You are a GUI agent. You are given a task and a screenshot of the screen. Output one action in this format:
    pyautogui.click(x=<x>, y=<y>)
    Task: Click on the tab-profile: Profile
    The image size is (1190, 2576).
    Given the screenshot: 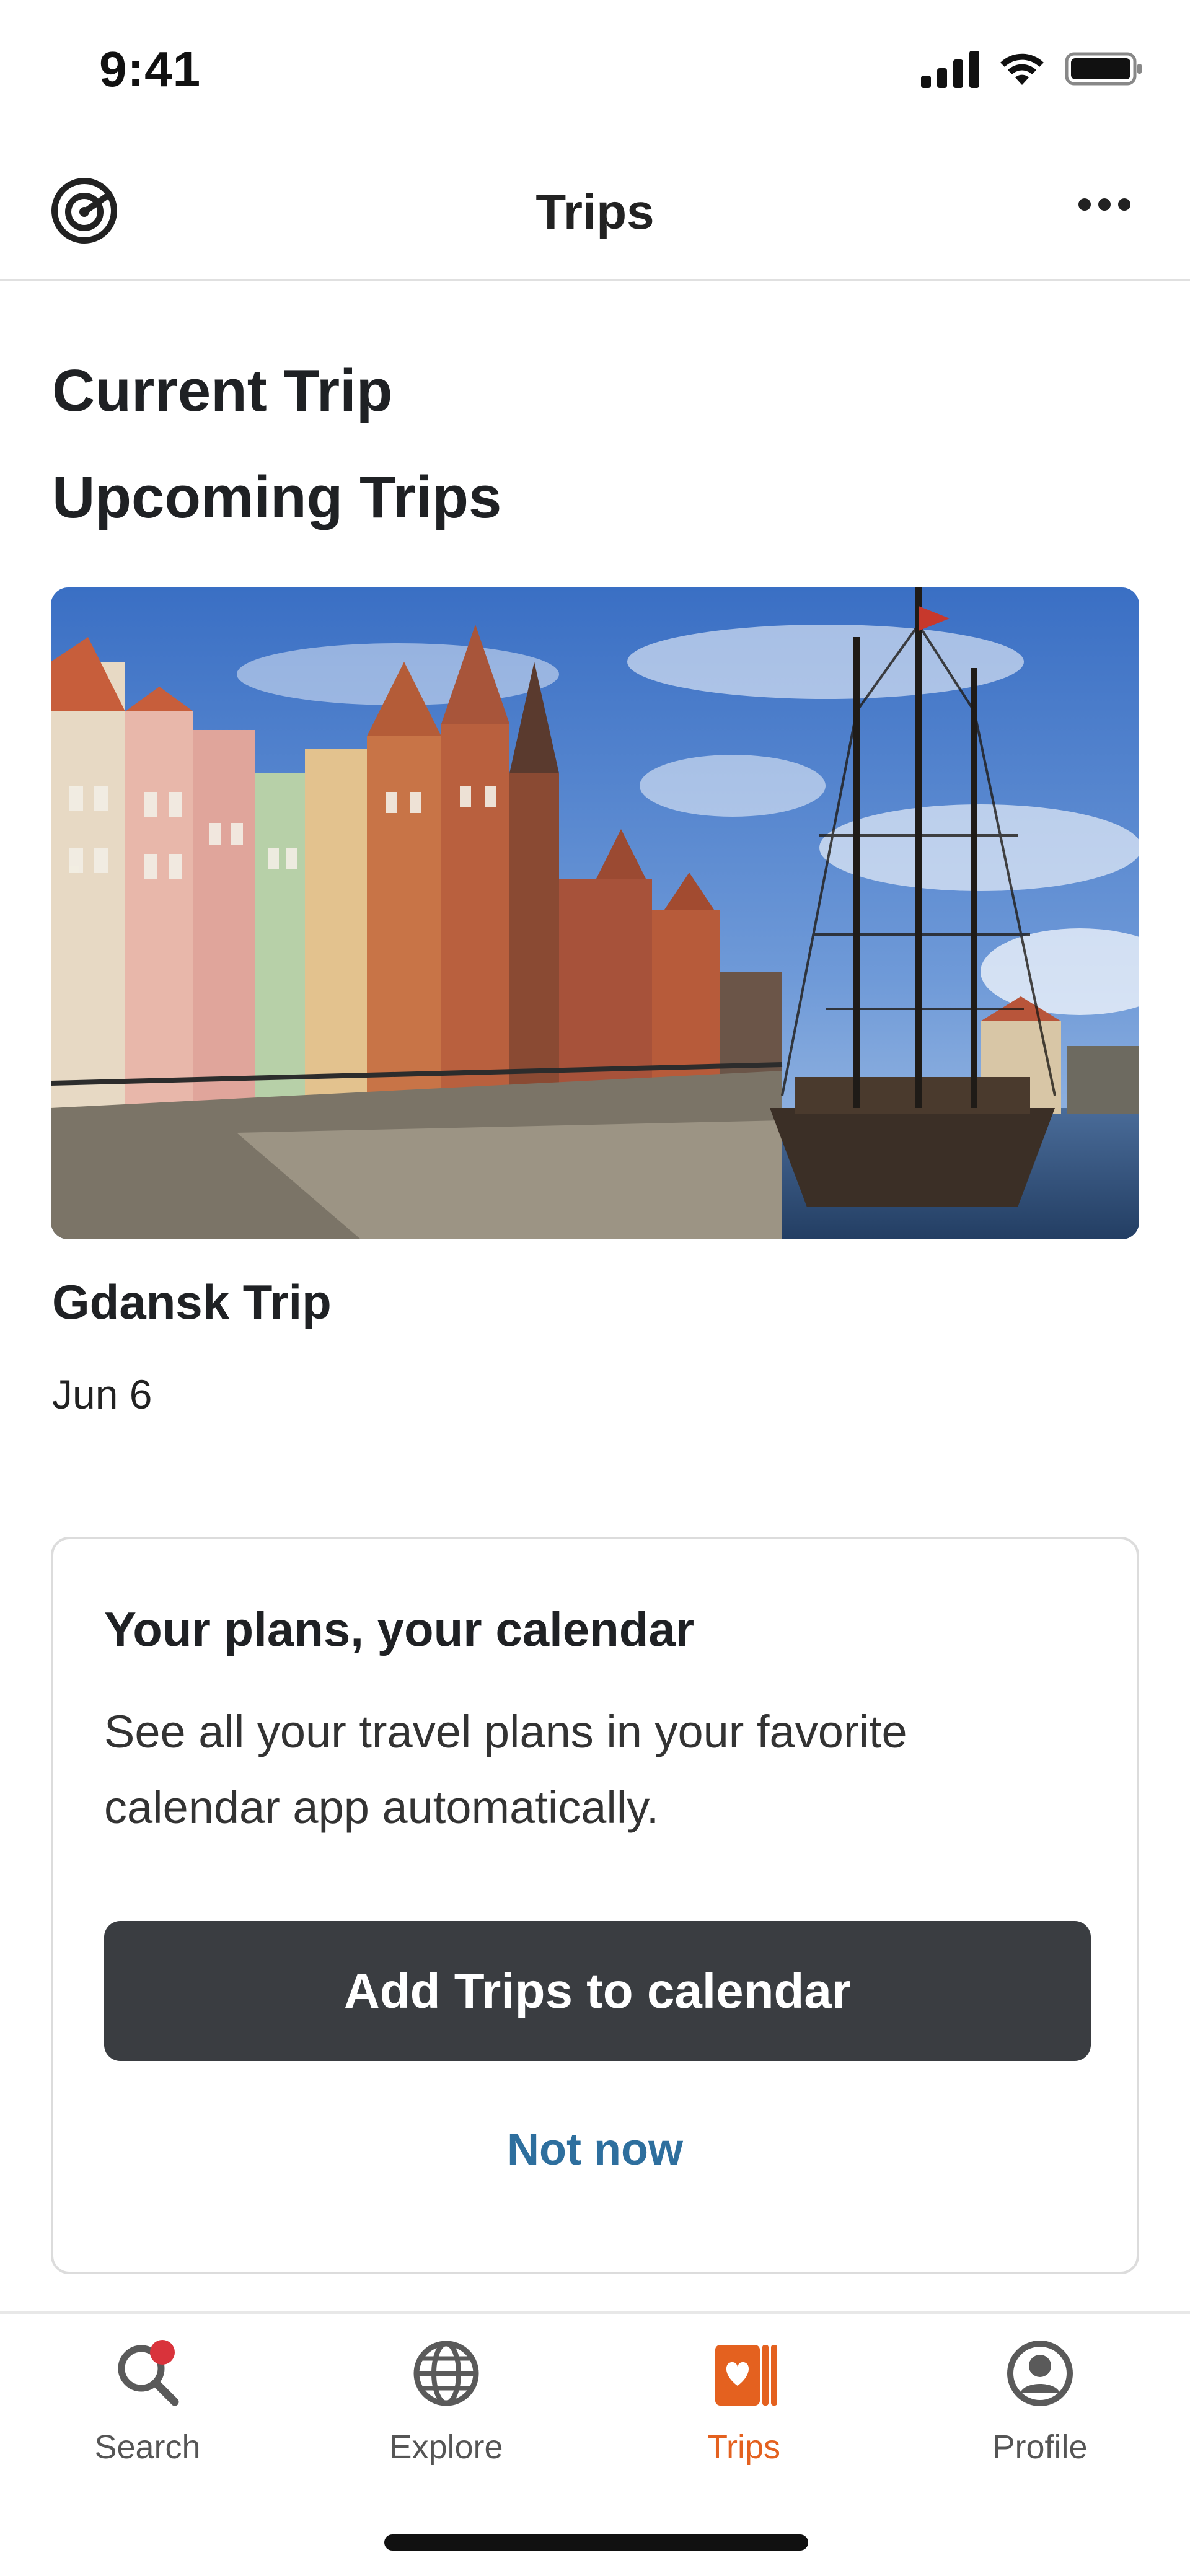 What is the action you would take?
    pyautogui.click(x=1040, y=2401)
    